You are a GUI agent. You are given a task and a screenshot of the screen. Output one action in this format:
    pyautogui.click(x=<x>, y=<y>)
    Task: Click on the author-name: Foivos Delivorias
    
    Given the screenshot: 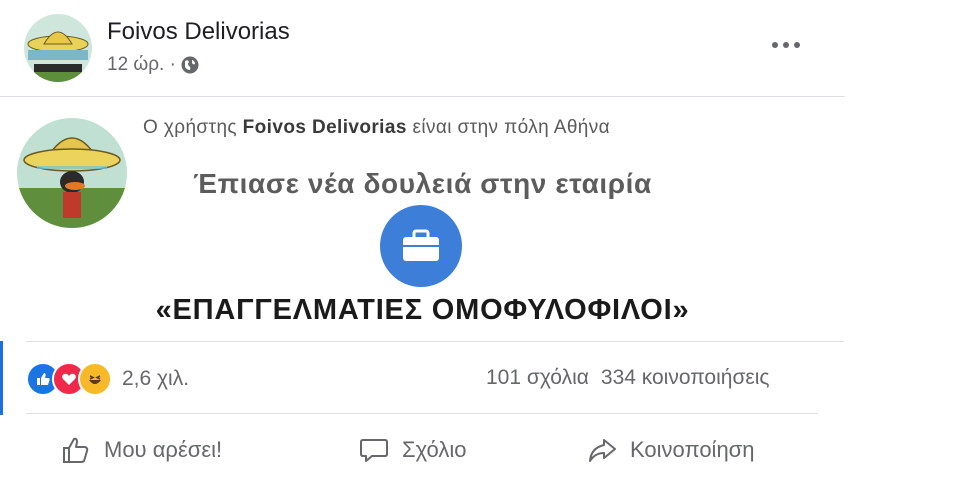 What is the action you would take?
    pyautogui.click(x=198, y=32)
    